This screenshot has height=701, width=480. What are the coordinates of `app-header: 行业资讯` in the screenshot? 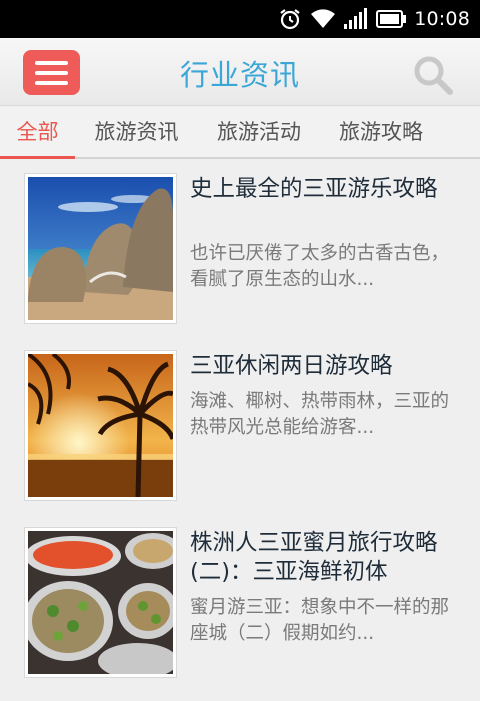 It's located at (240, 72).